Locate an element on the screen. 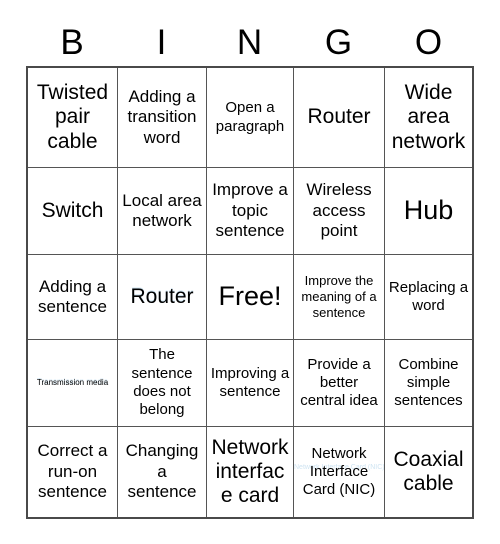 This screenshot has height=544, width=500. bingo-cell-label: Switch is located at coordinates (72, 210).